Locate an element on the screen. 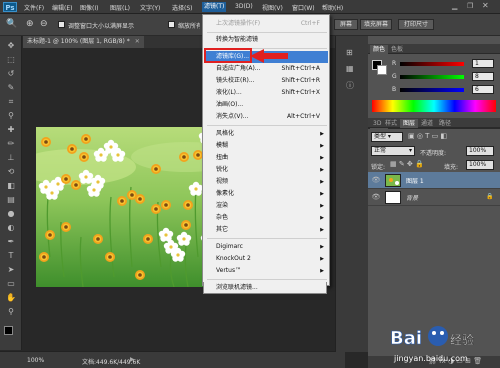 This screenshot has height=368, width=500. tab-channels: 通道 is located at coordinates (427, 123).